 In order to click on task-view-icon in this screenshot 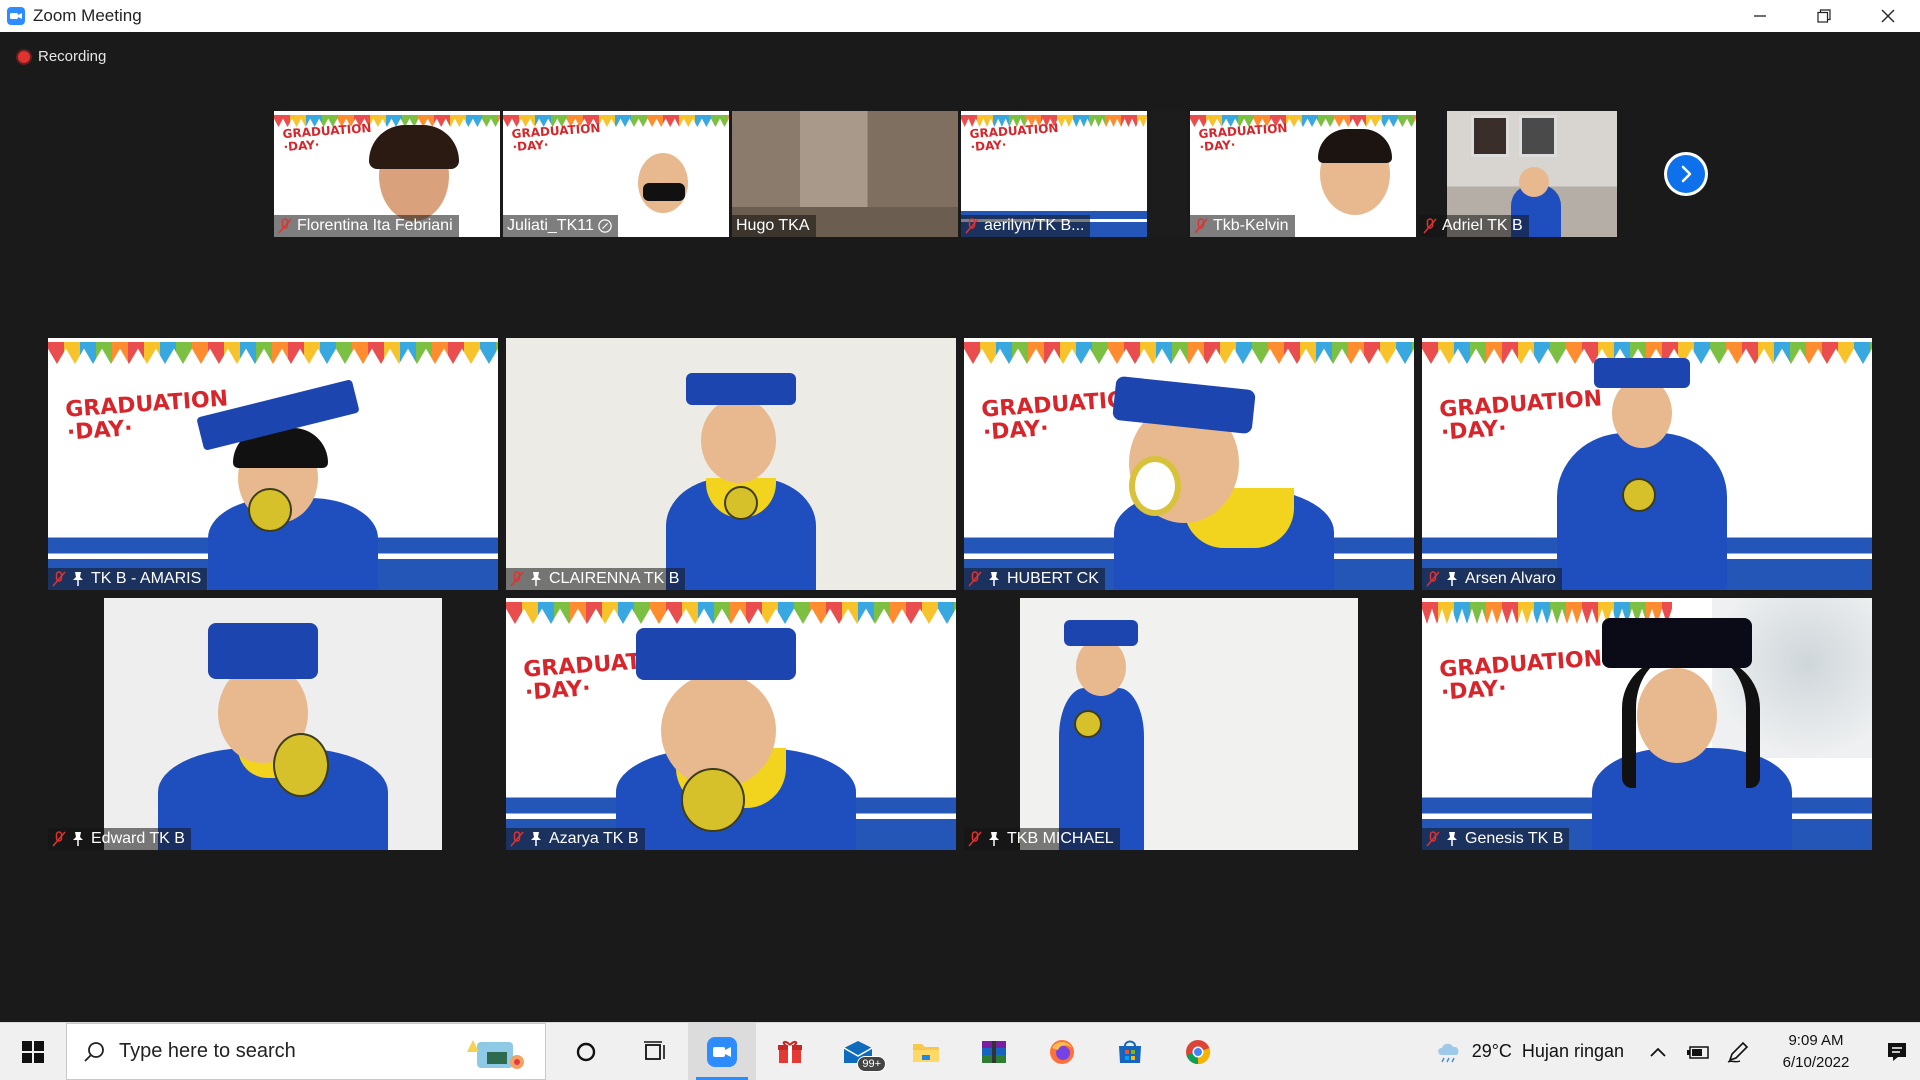, I will do `click(654, 1050)`.